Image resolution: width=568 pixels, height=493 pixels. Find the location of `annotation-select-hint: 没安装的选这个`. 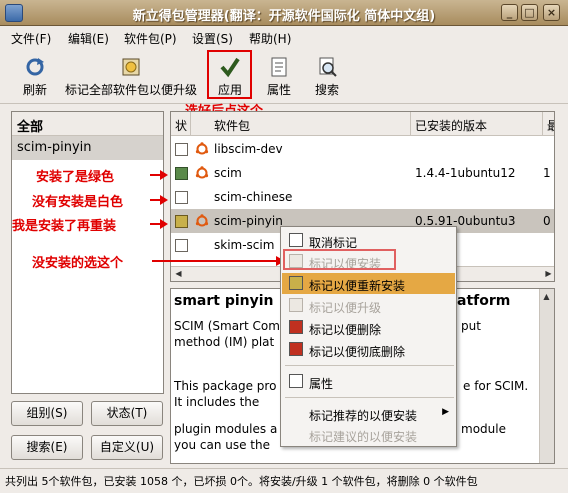

annotation-select-hint: 没安装的选这个 is located at coordinates (78, 263).